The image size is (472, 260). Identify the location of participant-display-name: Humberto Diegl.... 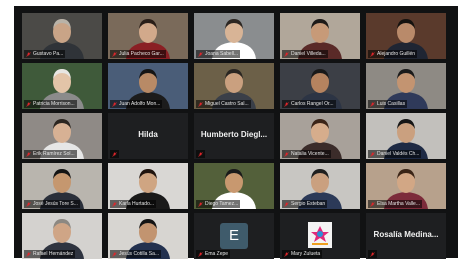
(234, 134).